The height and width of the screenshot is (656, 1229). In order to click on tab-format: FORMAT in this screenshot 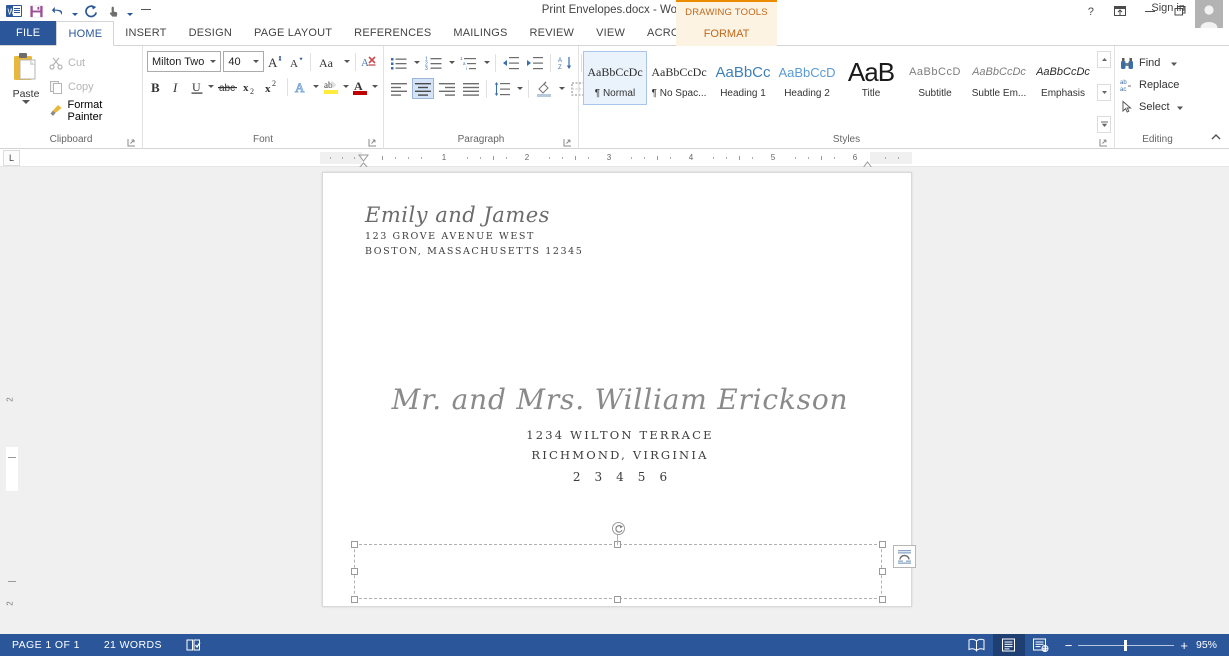, I will do `click(726, 34)`.